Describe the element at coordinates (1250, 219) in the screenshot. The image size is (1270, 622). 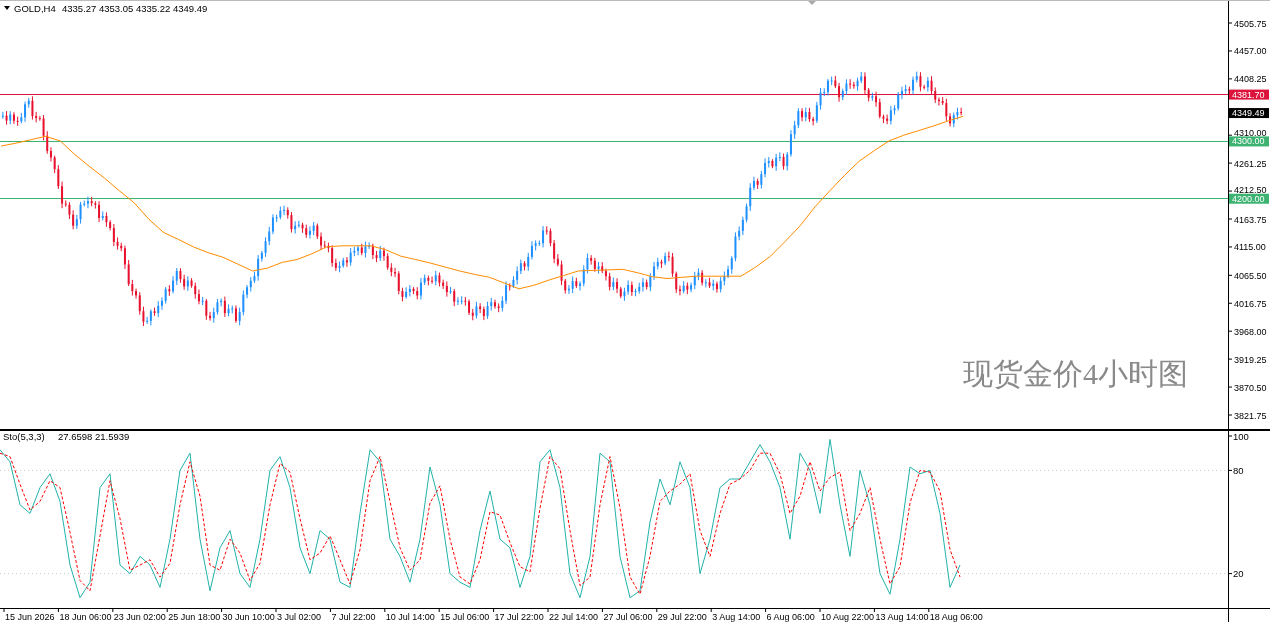
I see `axis-label: 4163.75` at that location.